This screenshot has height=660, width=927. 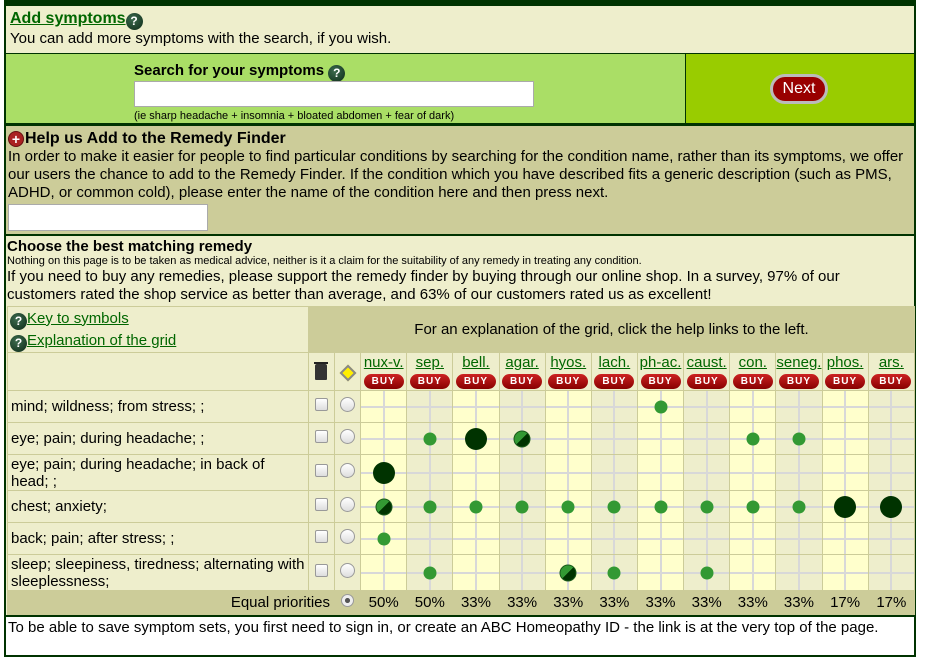 I want to click on remedy-link: agar., so click(x=522, y=362).